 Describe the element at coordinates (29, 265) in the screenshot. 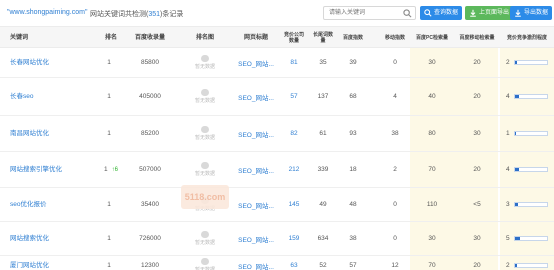

I see `keyword-link: 厦门网站优化` at that location.